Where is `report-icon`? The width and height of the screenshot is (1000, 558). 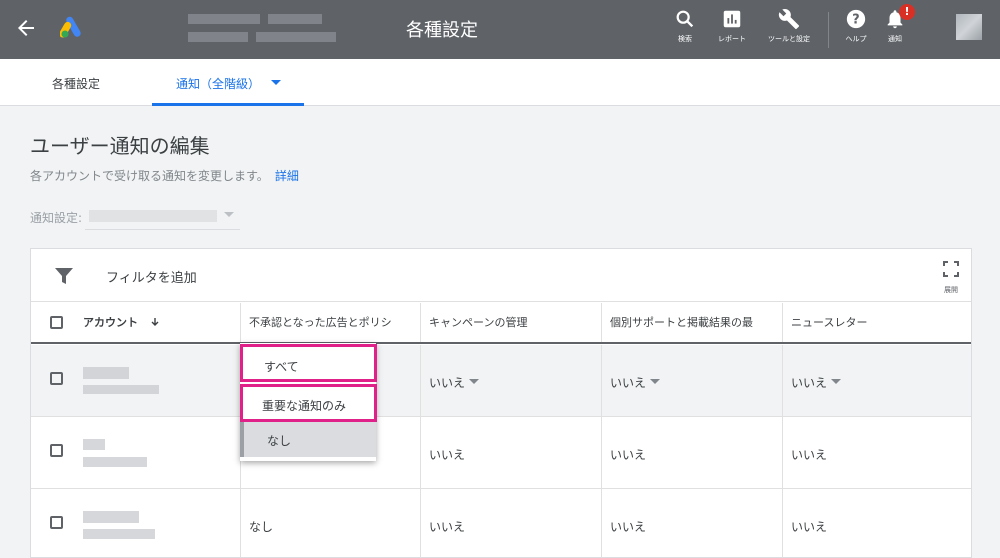 report-icon is located at coordinates (732, 19).